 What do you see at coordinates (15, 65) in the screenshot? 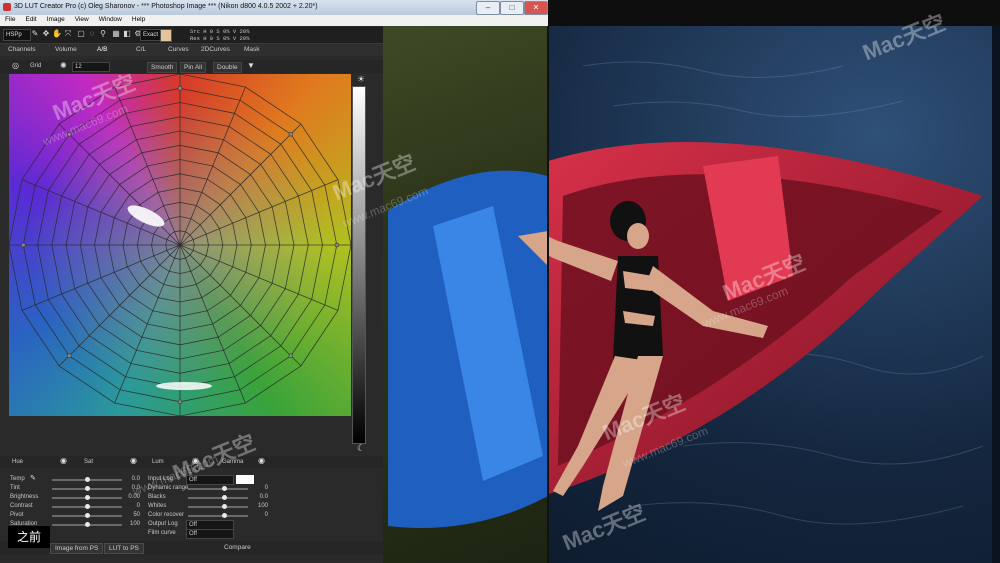
I see `target-icon: ◎` at bounding box center [15, 65].